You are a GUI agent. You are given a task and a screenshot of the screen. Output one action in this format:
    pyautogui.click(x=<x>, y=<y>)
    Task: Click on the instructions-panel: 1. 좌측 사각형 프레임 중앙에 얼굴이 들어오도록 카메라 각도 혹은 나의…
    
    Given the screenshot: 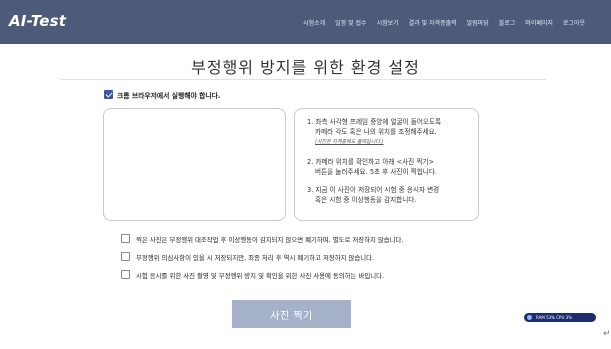 What is the action you would take?
    pyautogui.click(x=386, y=164)
    